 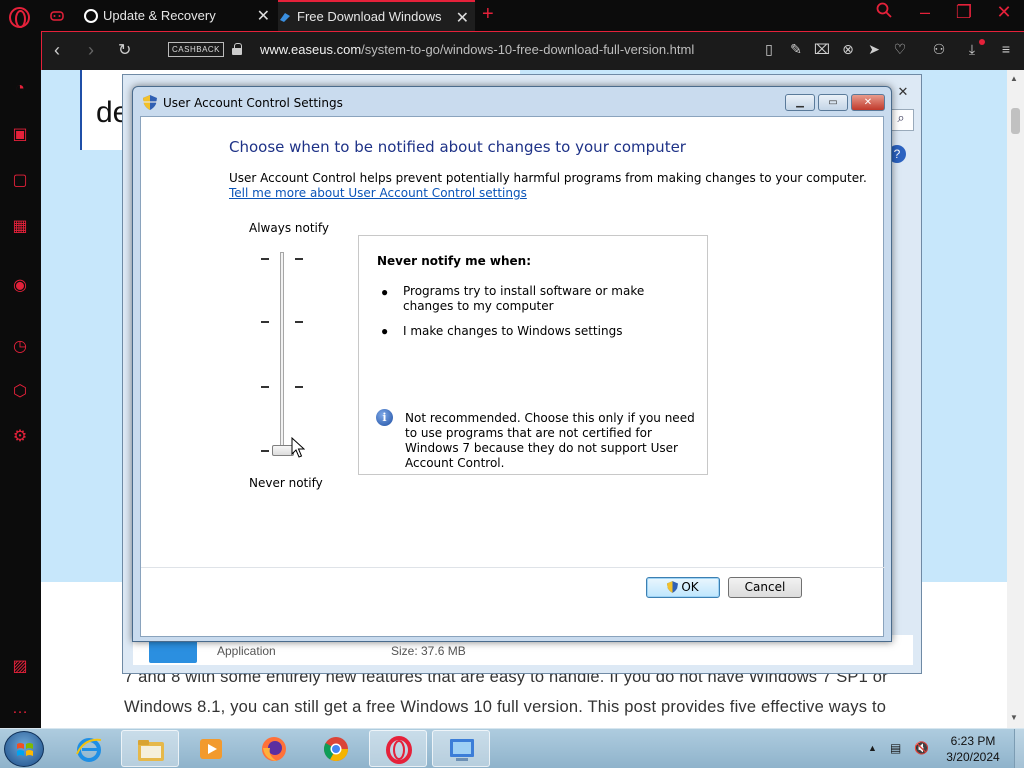 I want to click on notification-level-slider, so click(x=282, y=352).